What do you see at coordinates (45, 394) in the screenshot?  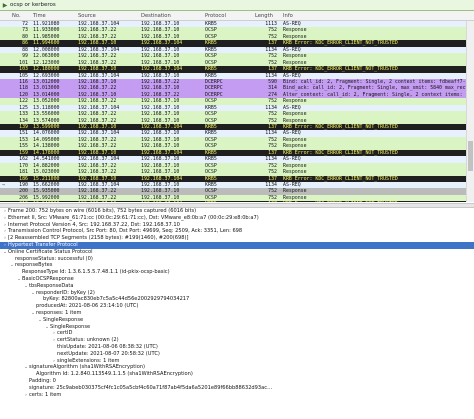 I see `detail-tree-label: certs: 1 item` at bounding box center [45, 394].